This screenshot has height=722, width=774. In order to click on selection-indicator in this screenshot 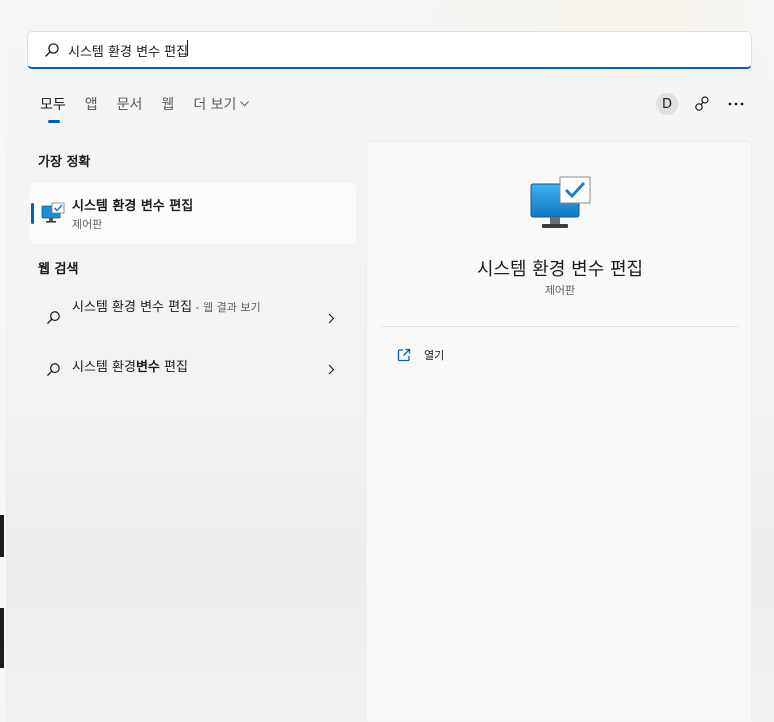, I will do `click(32, 213)`.